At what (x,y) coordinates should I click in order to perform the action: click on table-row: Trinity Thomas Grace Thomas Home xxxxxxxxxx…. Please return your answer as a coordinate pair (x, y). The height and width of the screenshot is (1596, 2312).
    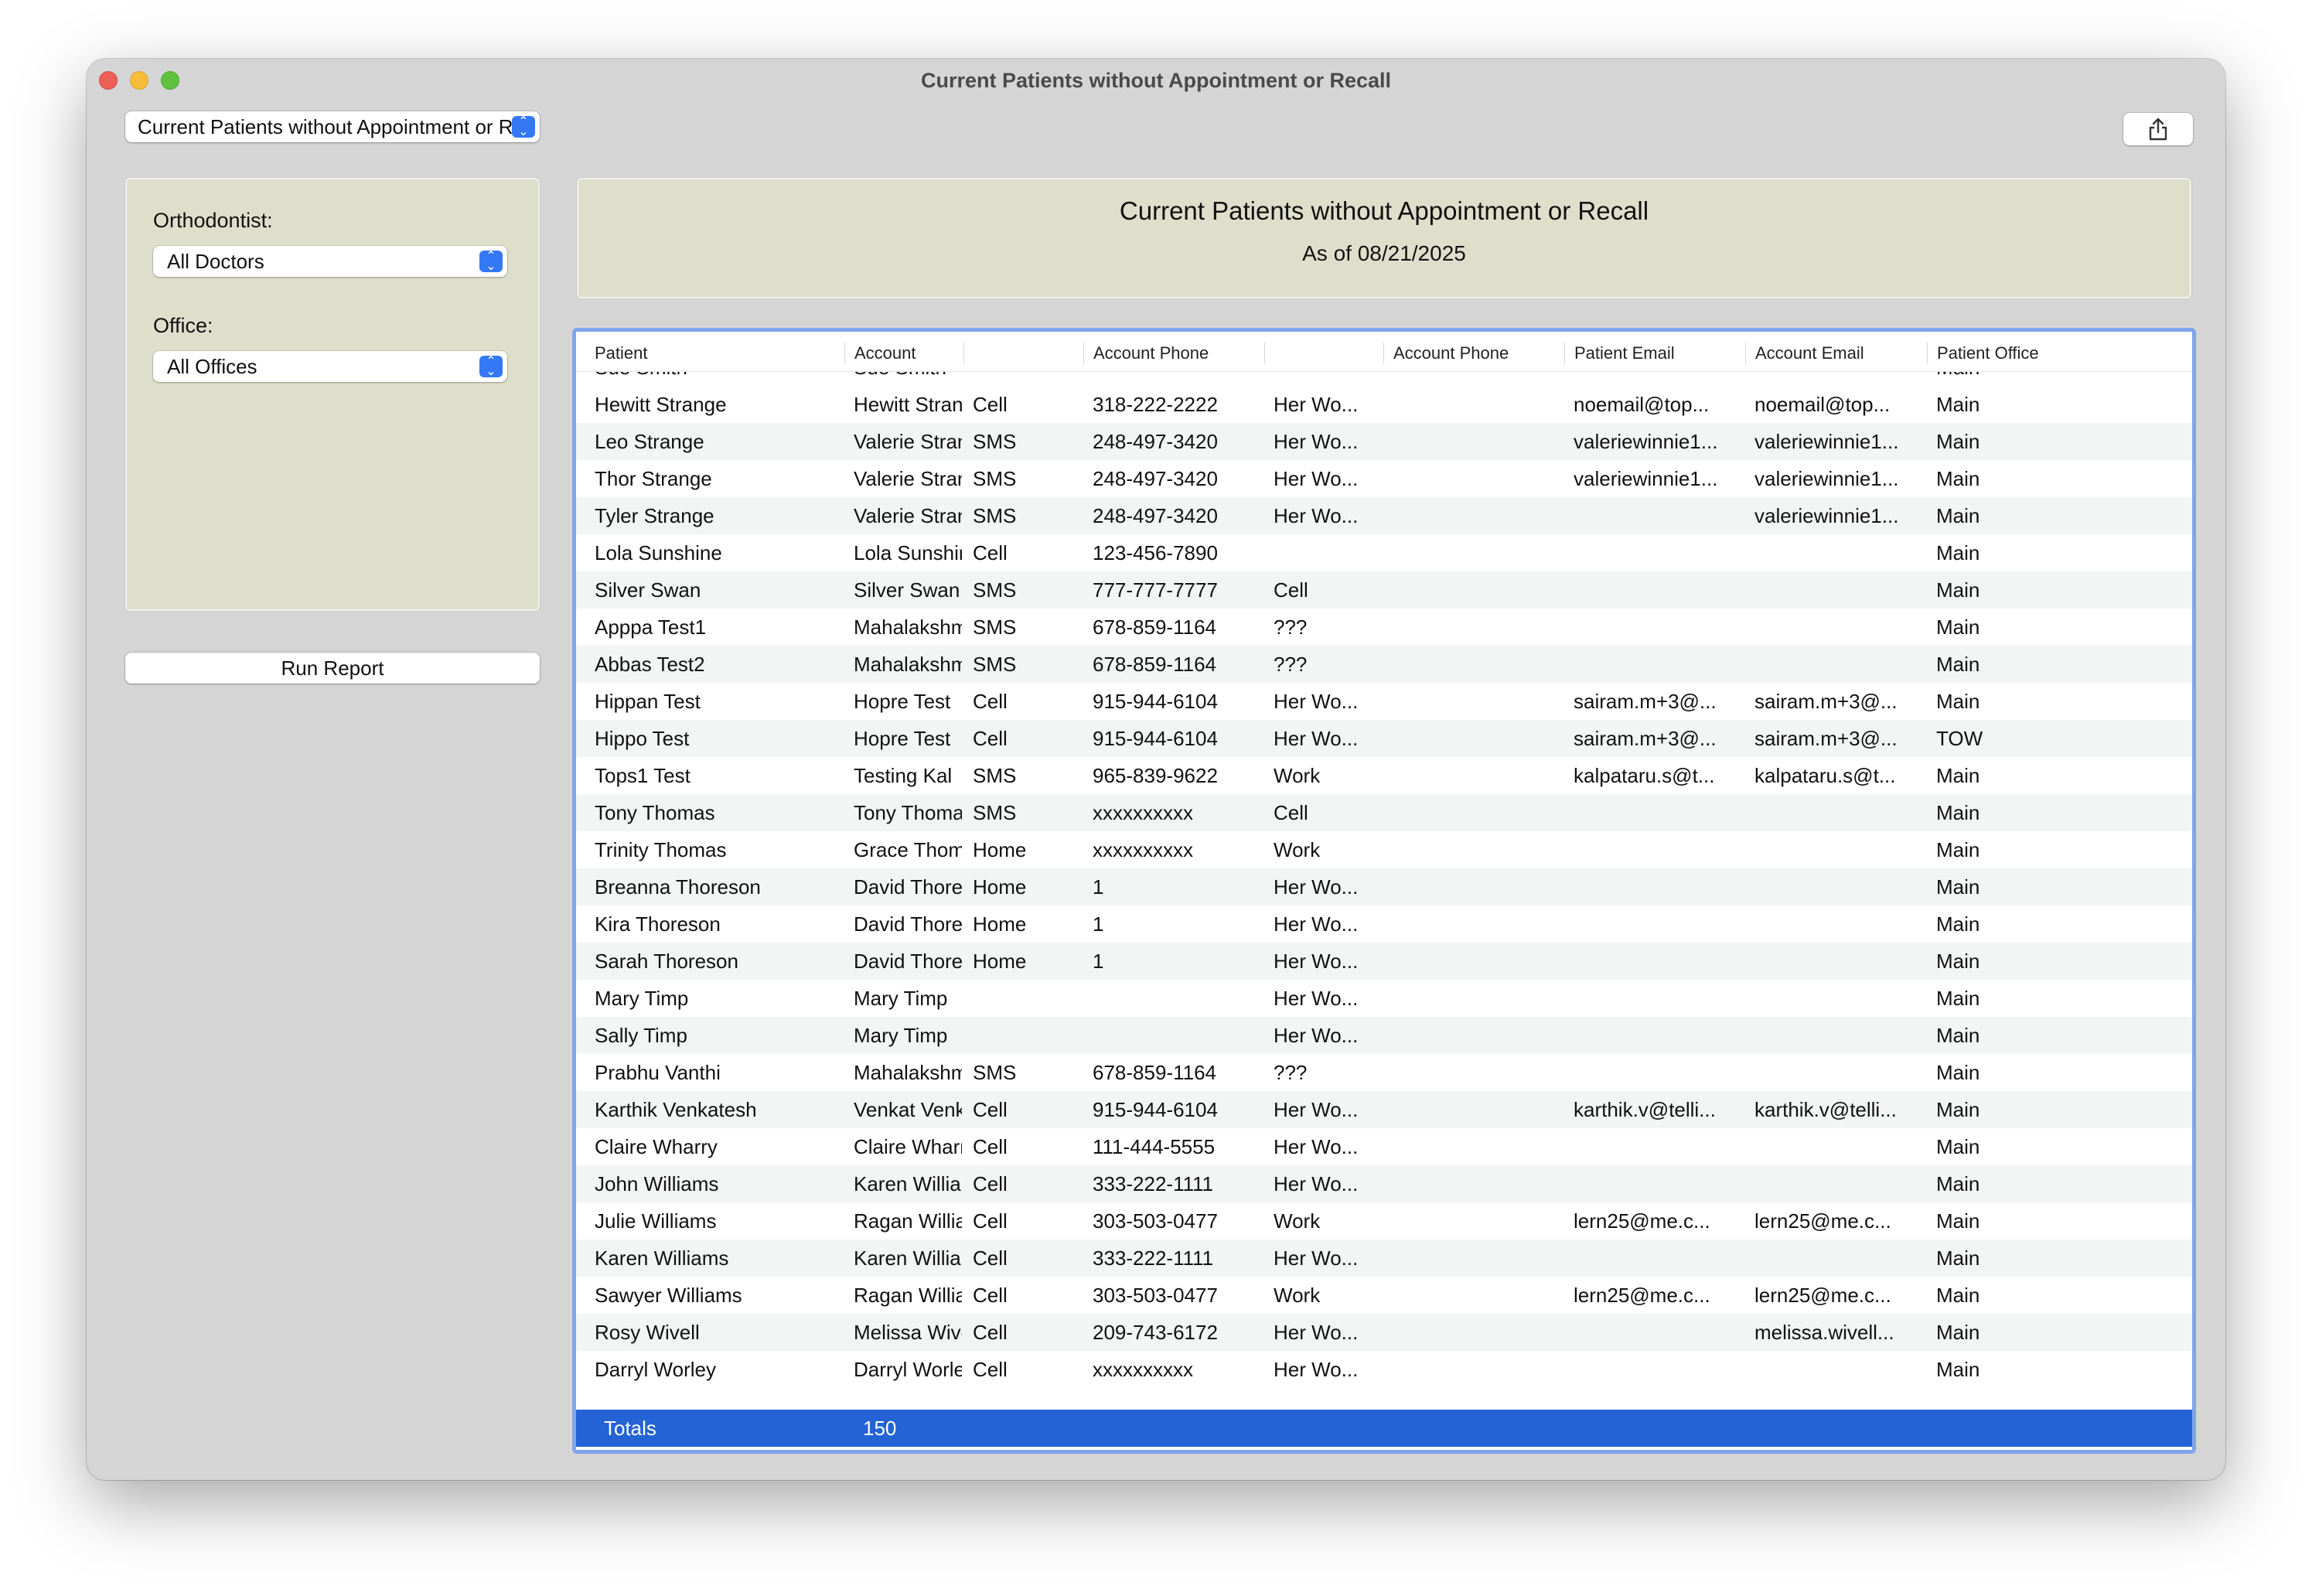
    Looking at the image, I should click on (1384, 849).